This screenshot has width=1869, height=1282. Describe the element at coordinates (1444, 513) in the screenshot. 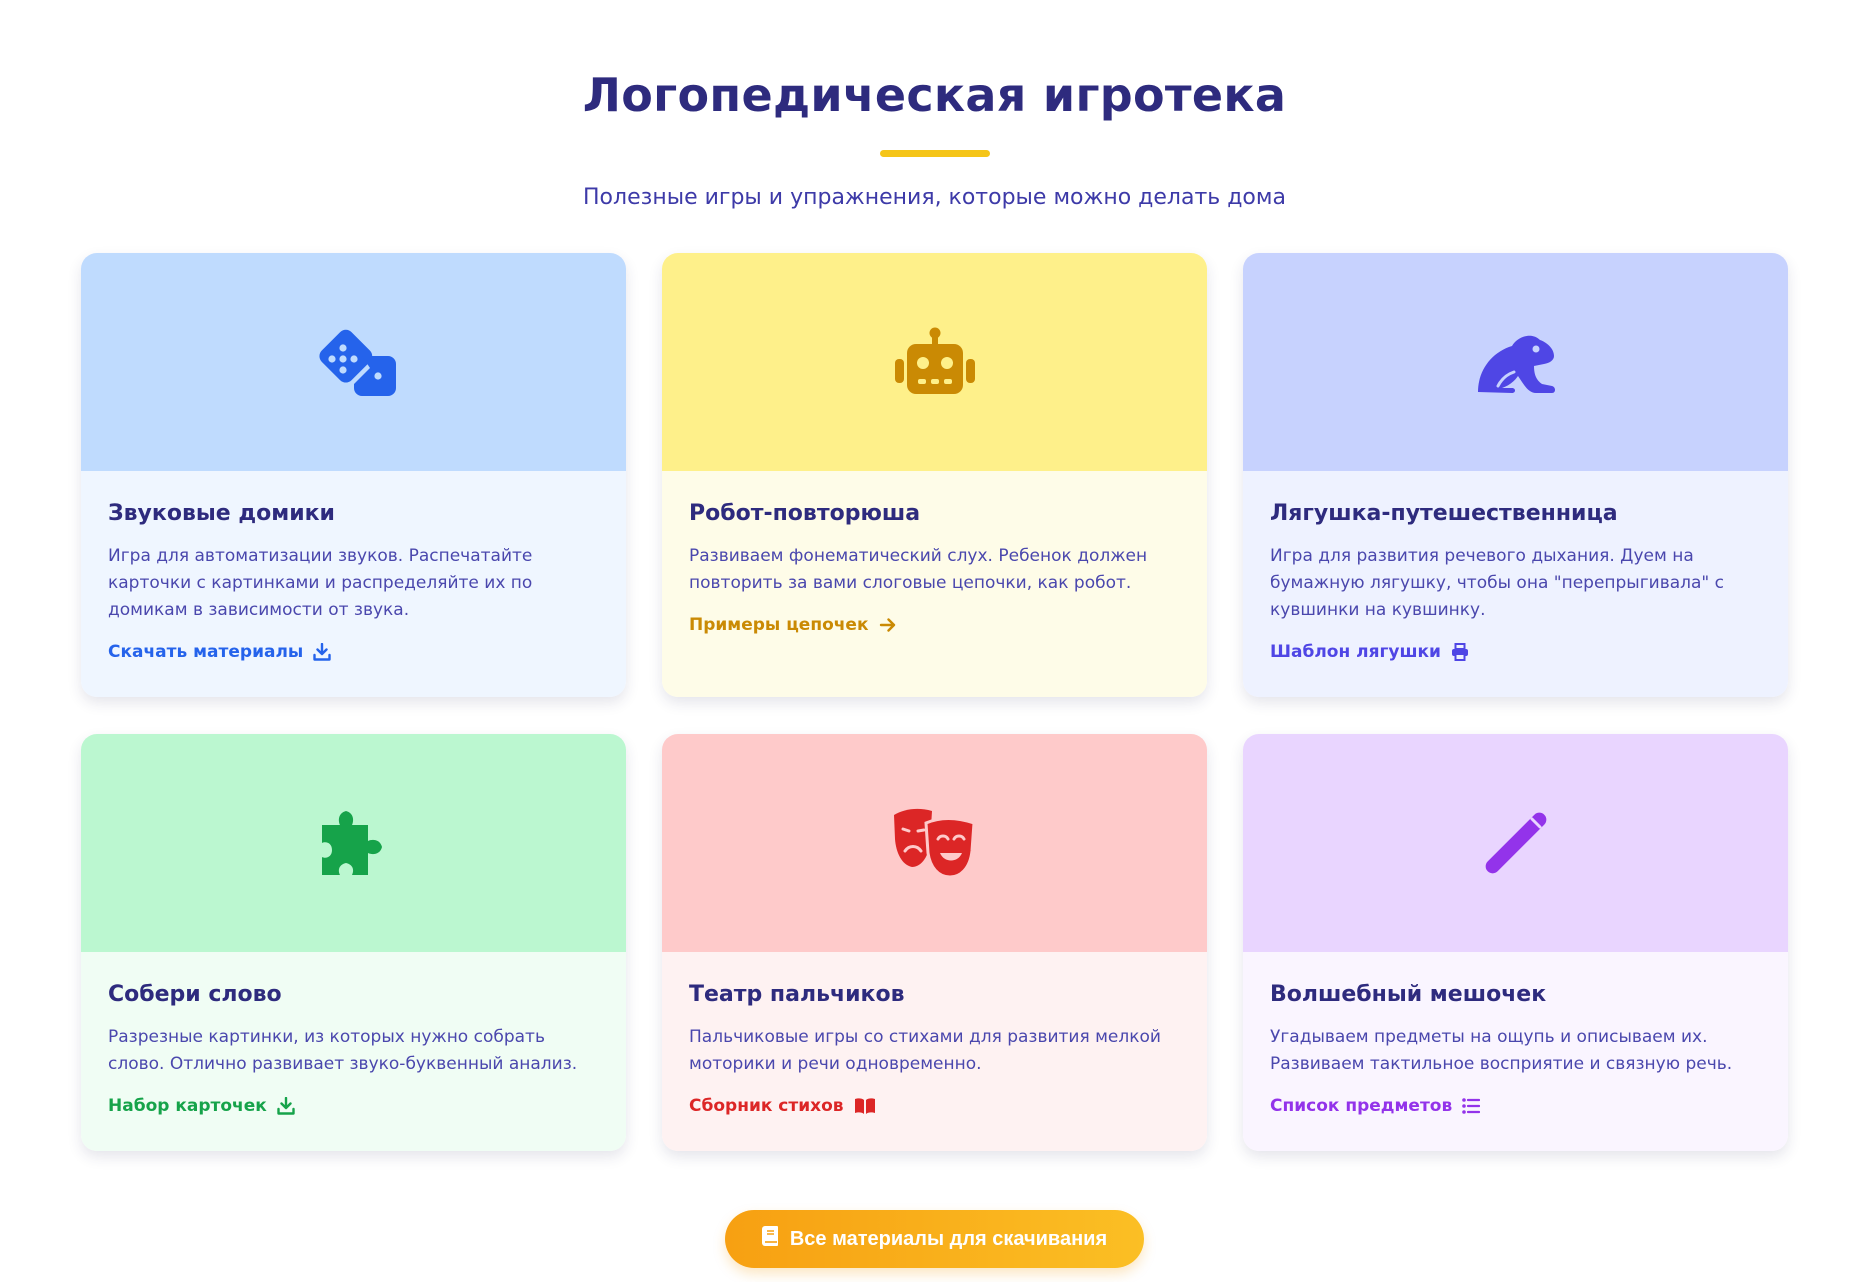

I see `card-title: Лягушка-путешественница` at that location.